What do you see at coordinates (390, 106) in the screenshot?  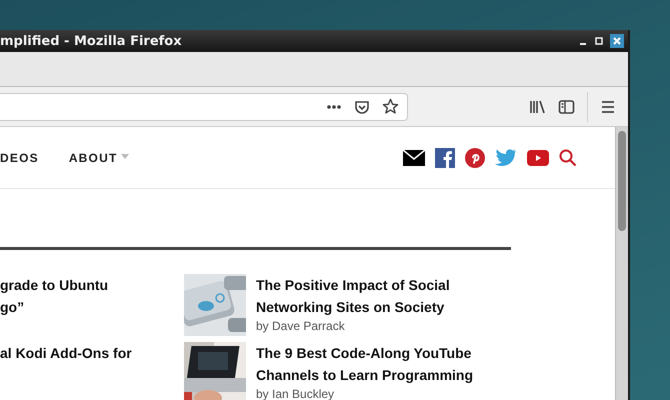 I see `star-icon` at bounding box center [390, 106].